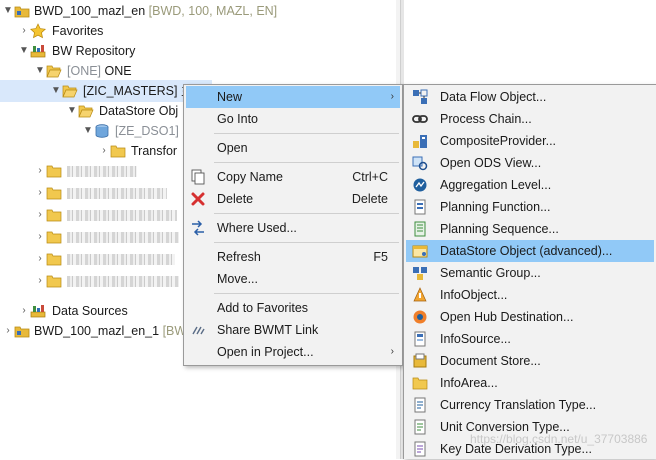 The height and width of the screenshot is (460, 656). What do you see at coordinates (293, 199) in the screenshot?
I see `menu-item-delete: Delete Delete` at bounding box center [293, 199].